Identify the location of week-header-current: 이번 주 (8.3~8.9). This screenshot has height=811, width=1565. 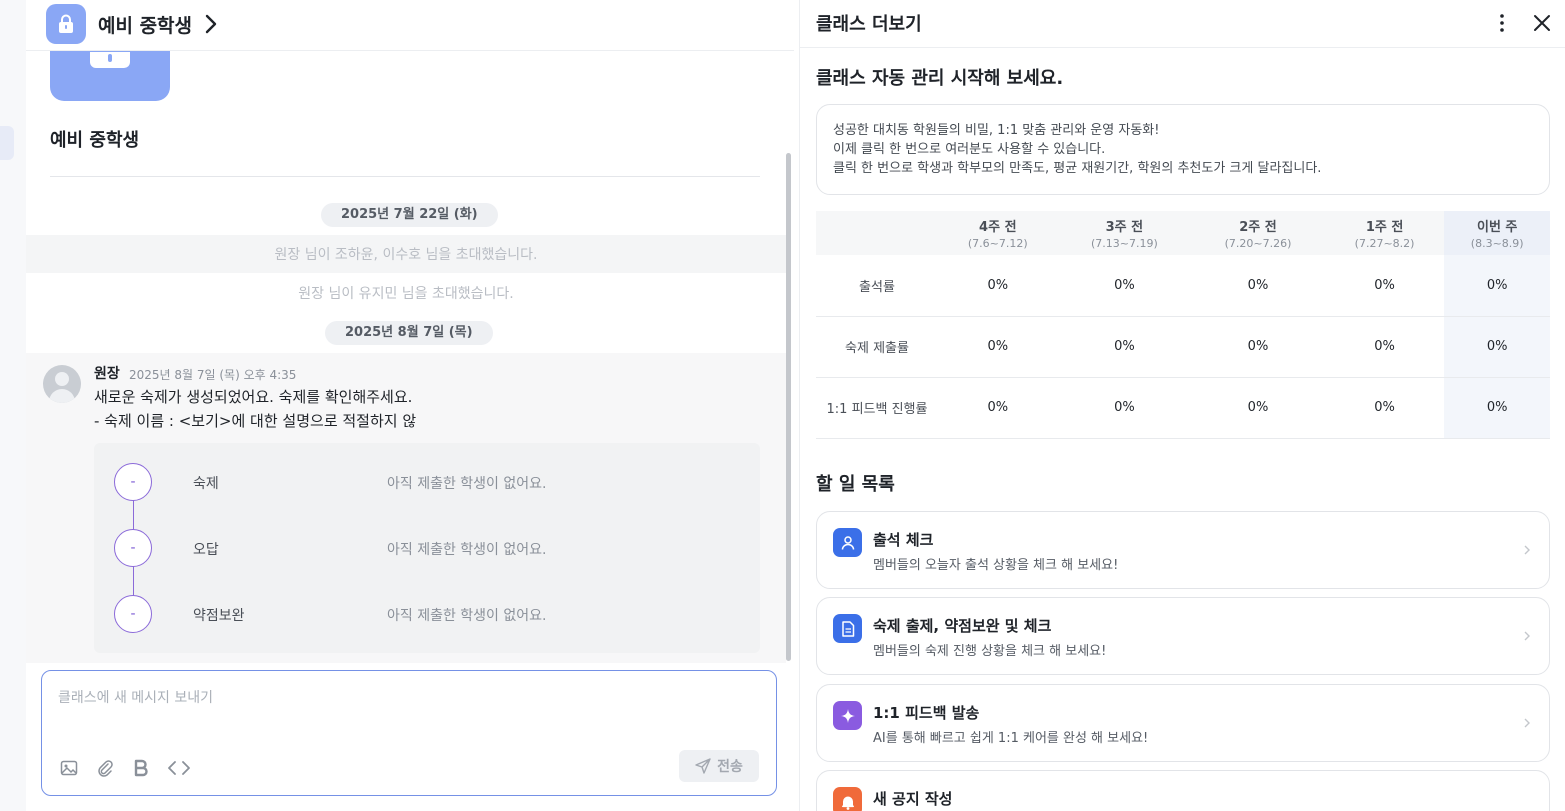
(1497, 233).